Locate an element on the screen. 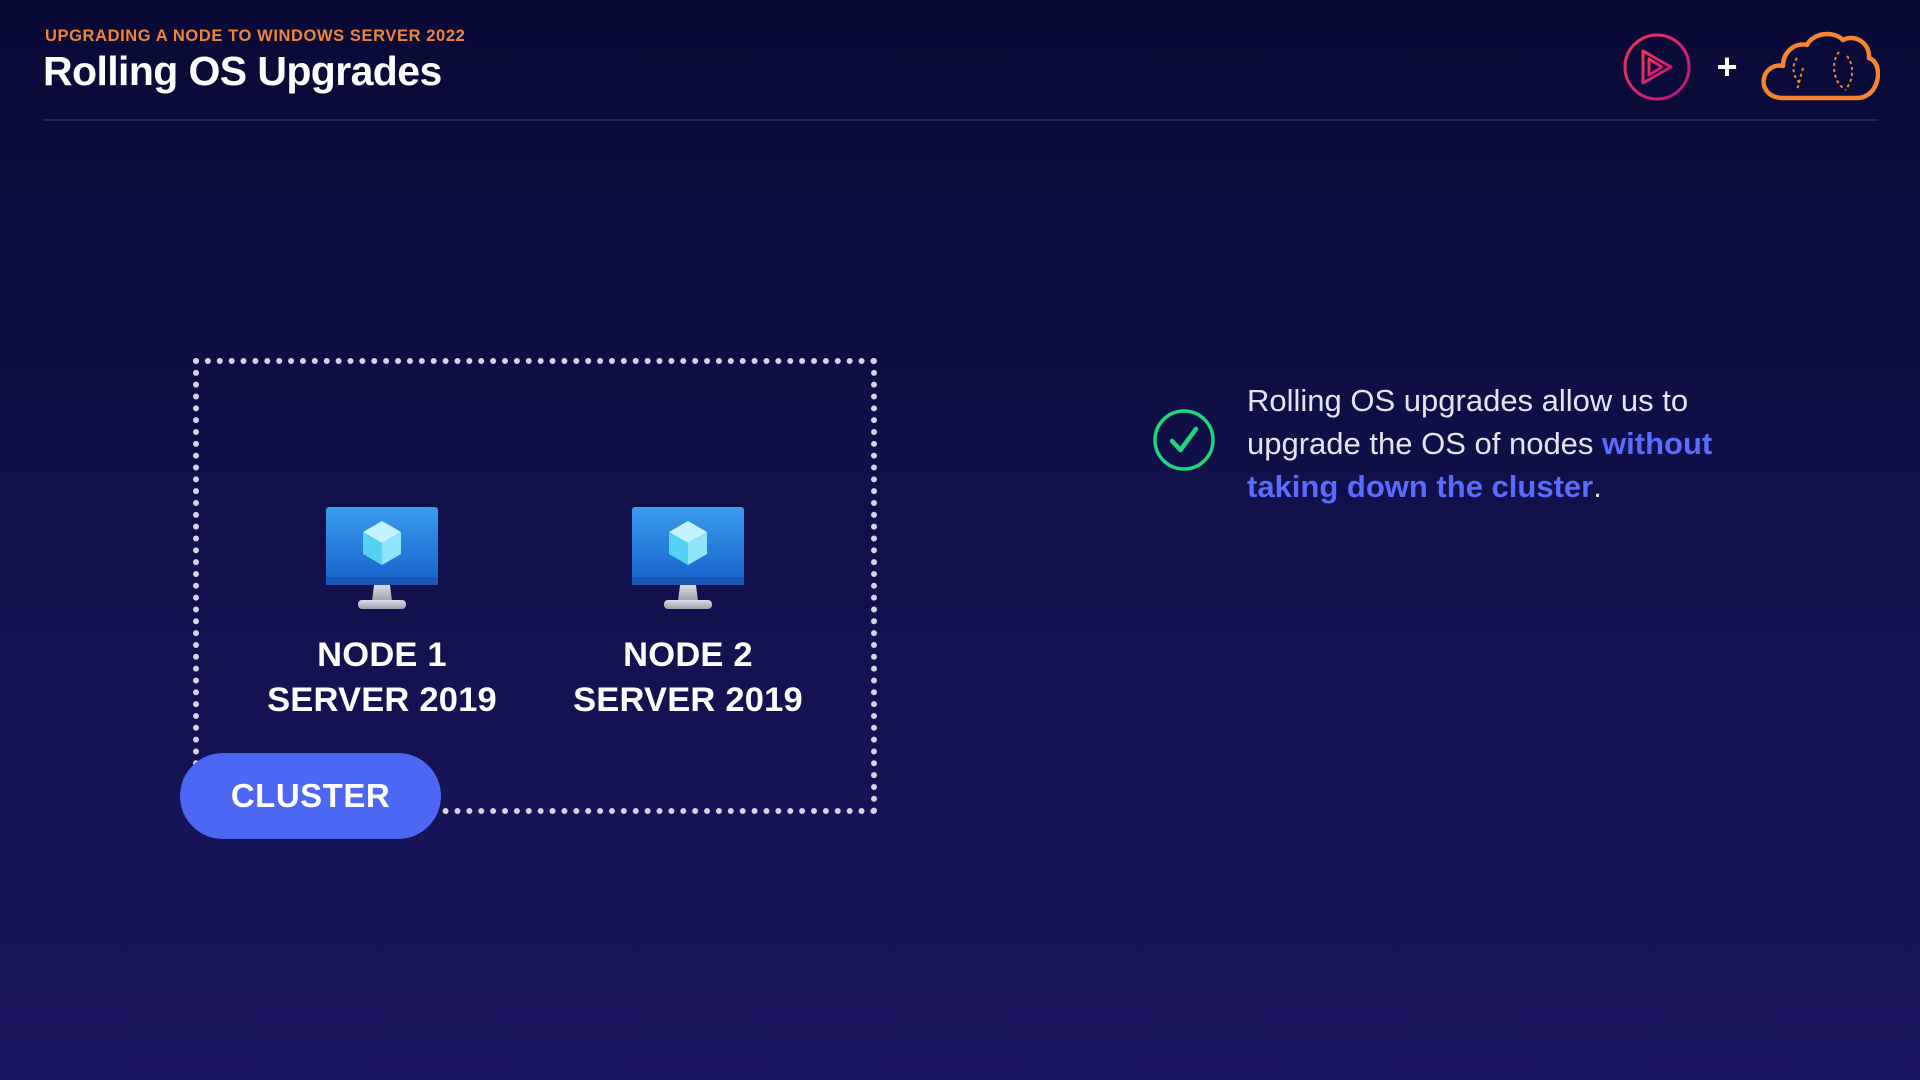 This screenshot has height=1080, width=1920. slide-eyebrow: UPGRADING A NODE TO WINDOWS SERVER 2022 is located at coordinates (255, 36).